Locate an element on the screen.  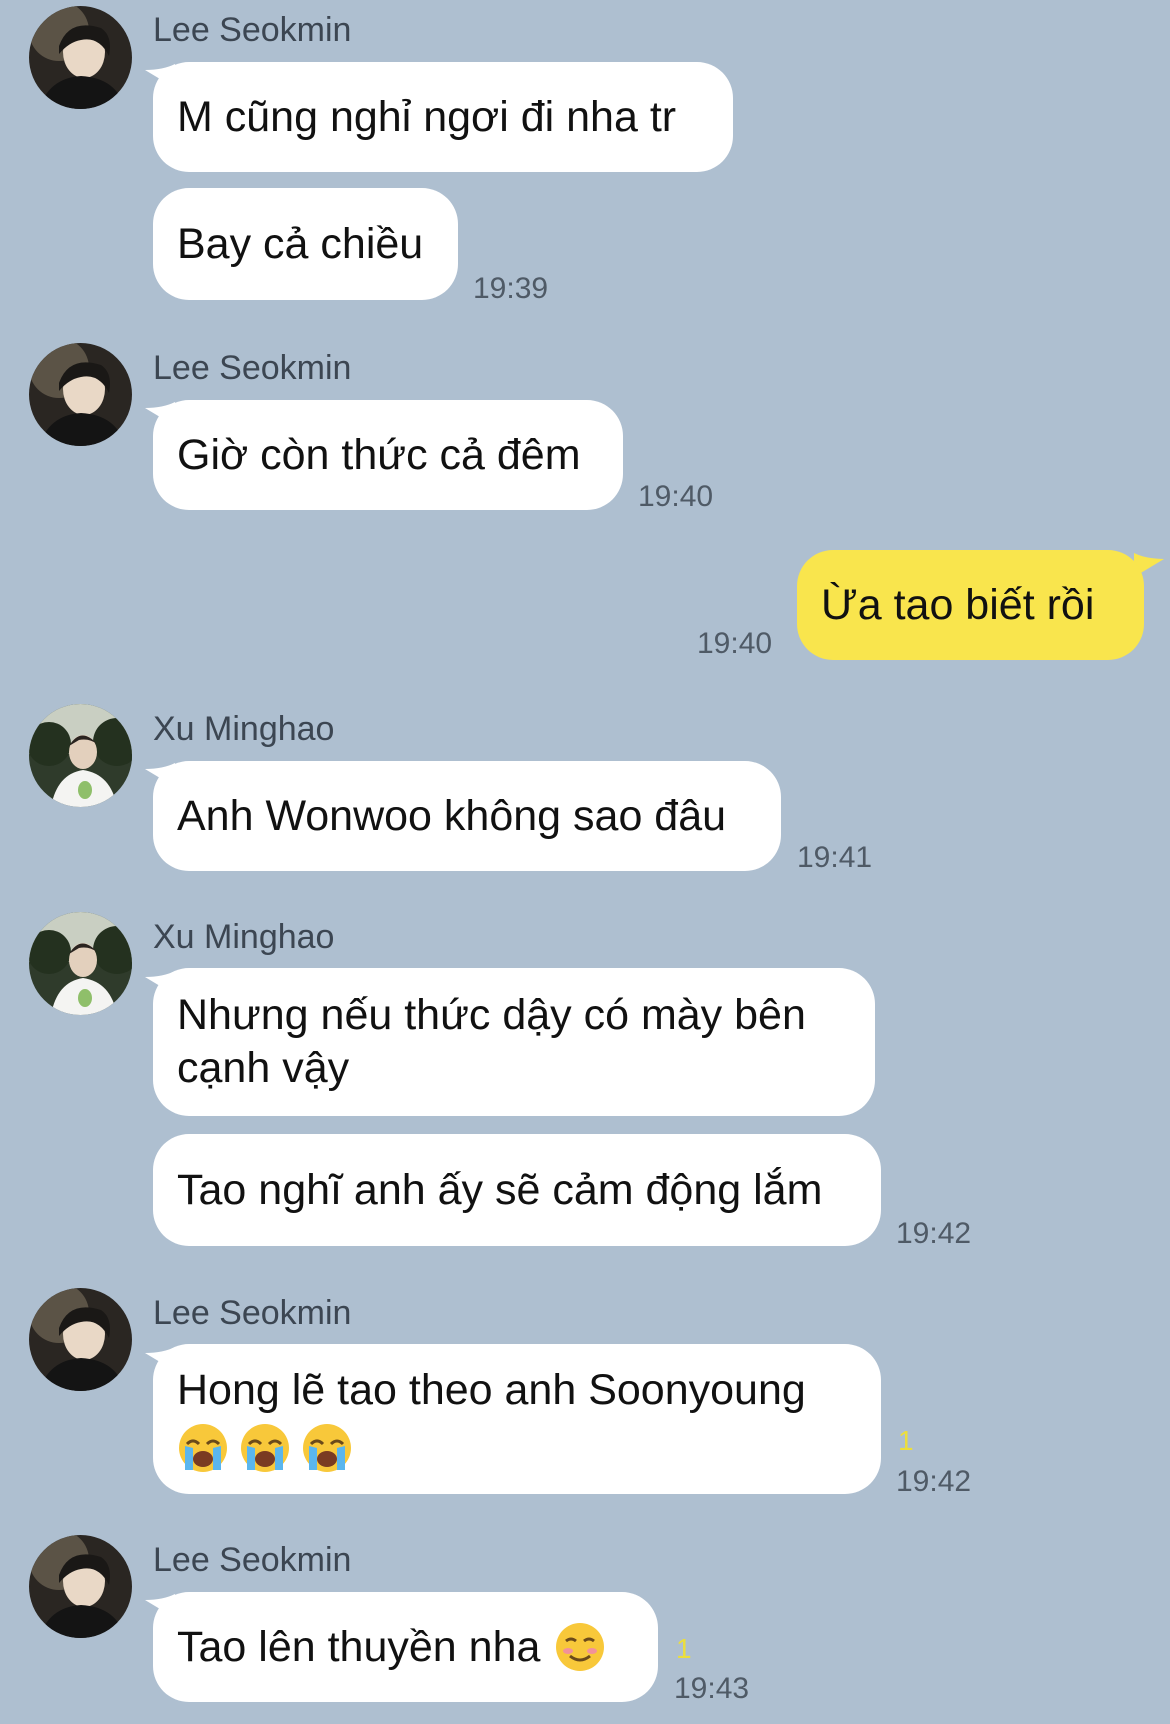
message-bubble: Giờ còn thức cả đêm is located at coordinates (388, 455).